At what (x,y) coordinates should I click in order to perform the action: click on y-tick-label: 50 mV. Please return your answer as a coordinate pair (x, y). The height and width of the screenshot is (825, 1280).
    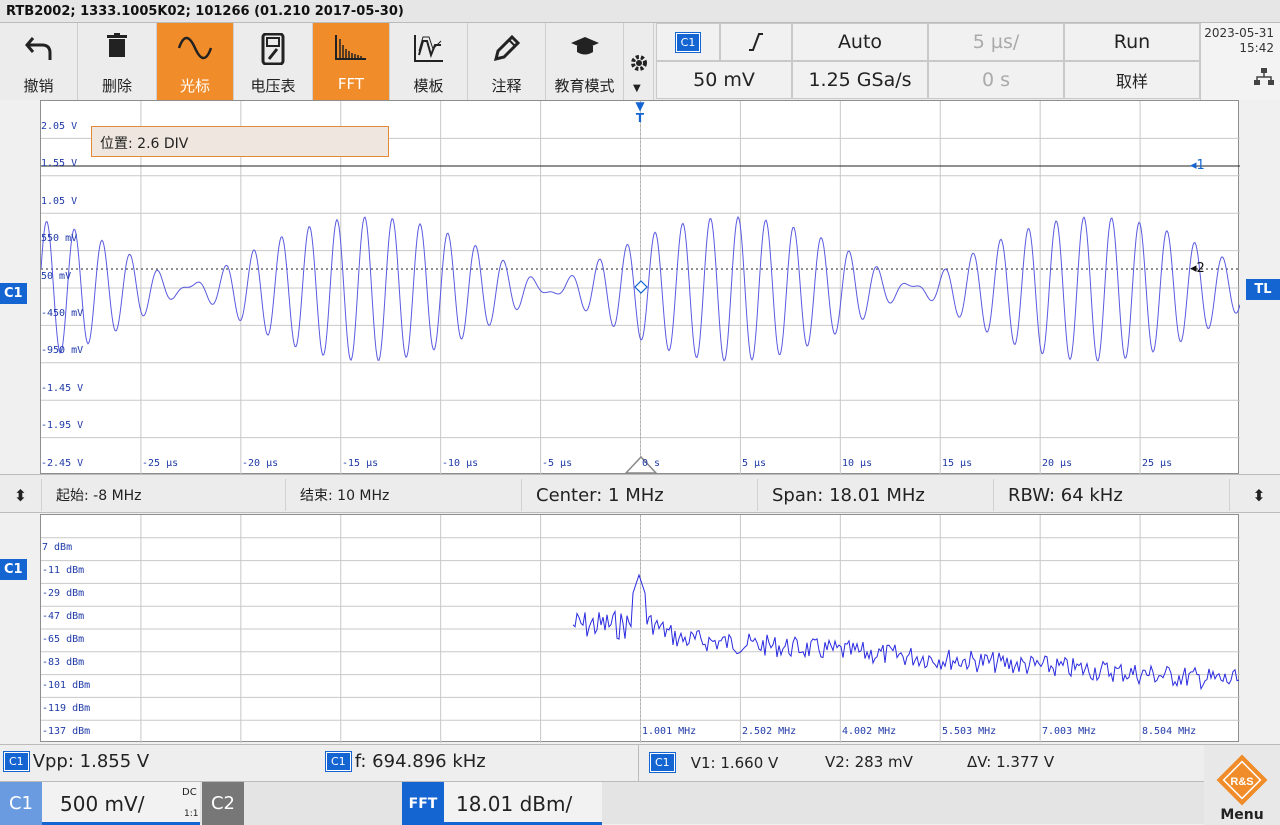
    Looking at the image, I should click on (56, 276).